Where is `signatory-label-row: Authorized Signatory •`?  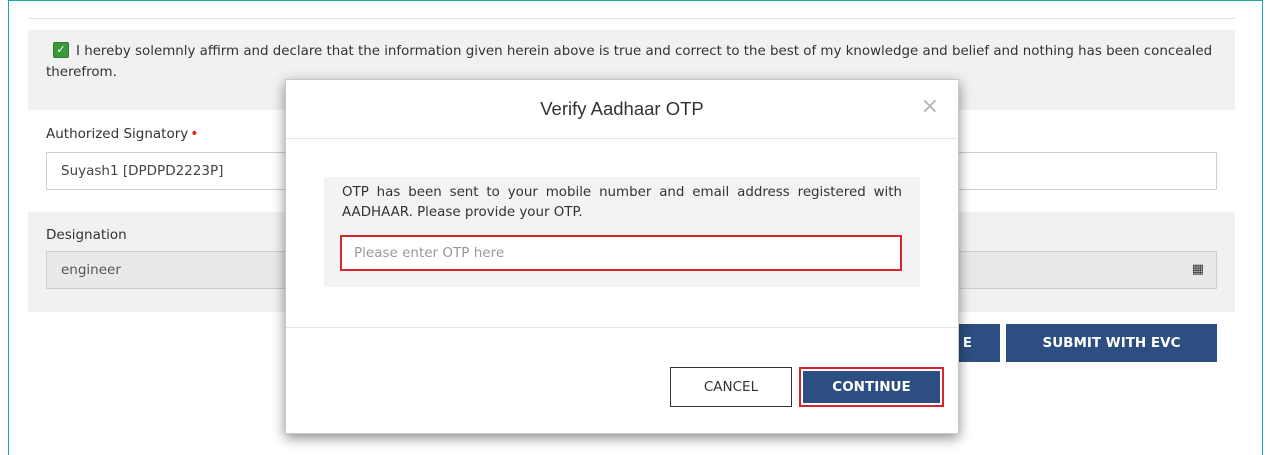 signatory-label-row: Authorized Signatory • is located at coordinates (122, 134).